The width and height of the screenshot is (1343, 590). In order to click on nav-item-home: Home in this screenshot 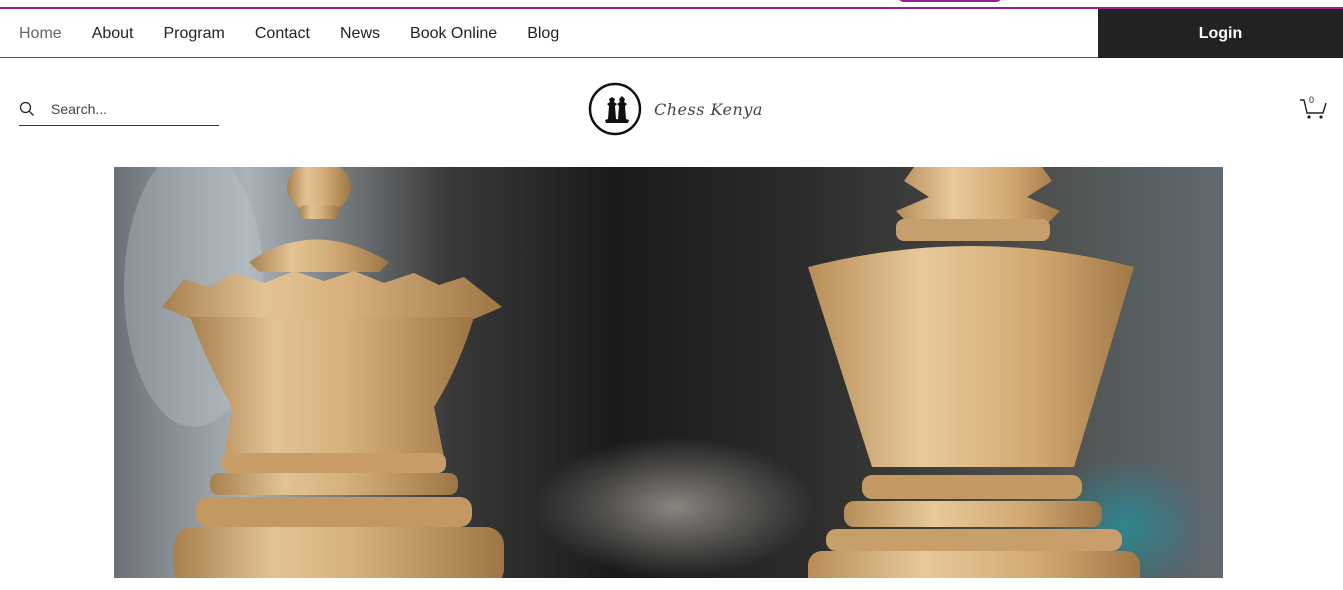, I will do `click(40, 34)`.